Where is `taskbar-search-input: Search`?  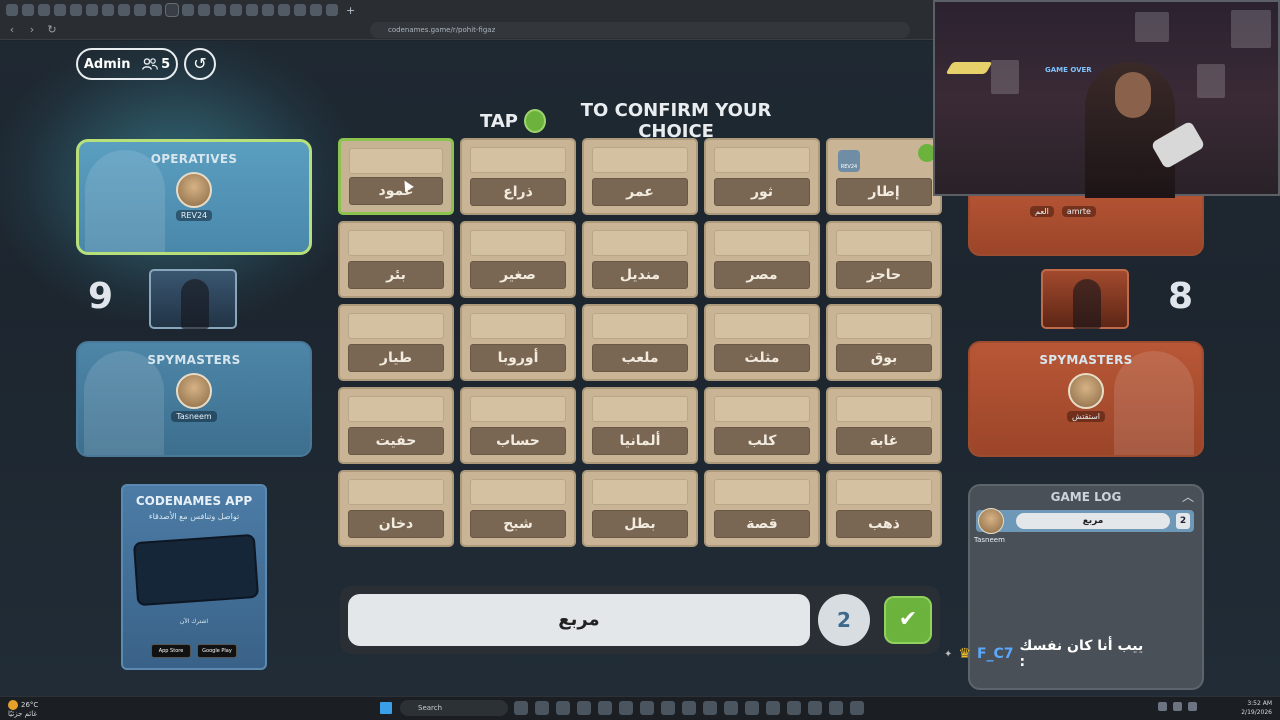 taskbar-search-input: Search is located at coordinates (454, 708).